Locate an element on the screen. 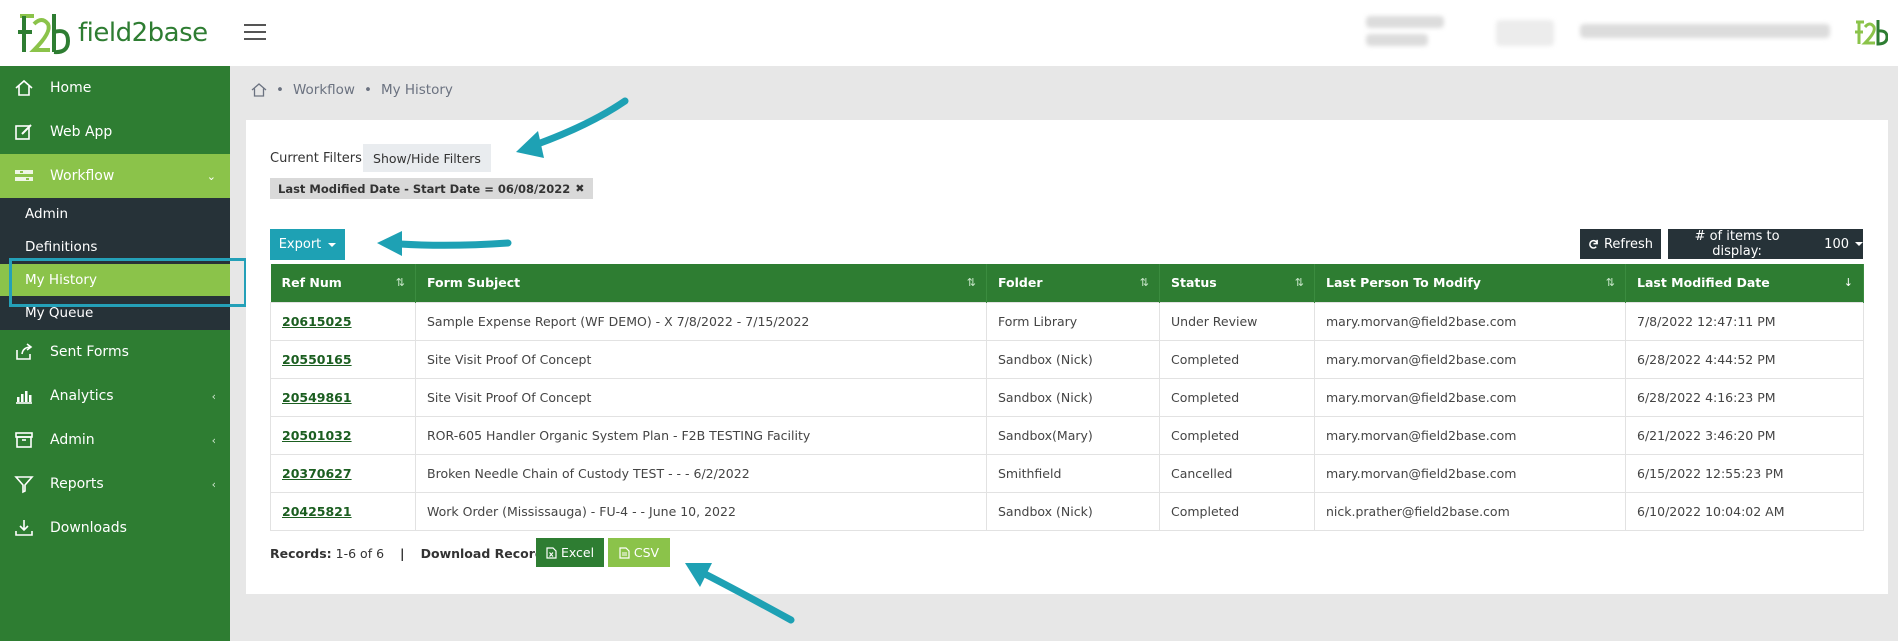  column-header-last-person: Last Person To Modify ⇅ is located at coordinates (1470, 283).